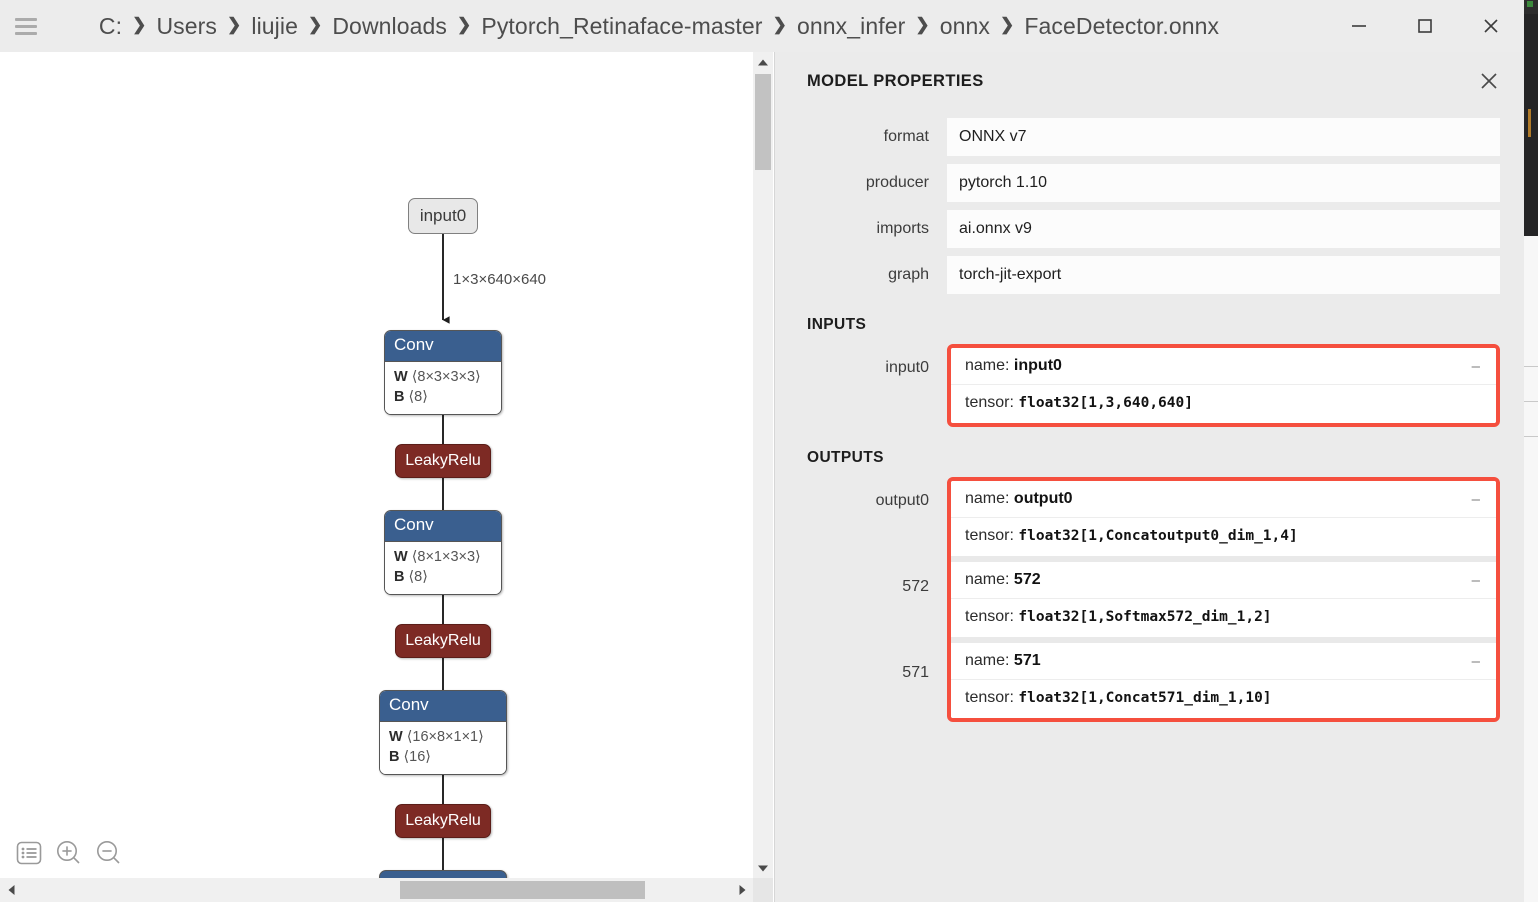 The height and width of the screenshot is (902, 1538). I want to click on background-editor-body, so click(1531, 125).